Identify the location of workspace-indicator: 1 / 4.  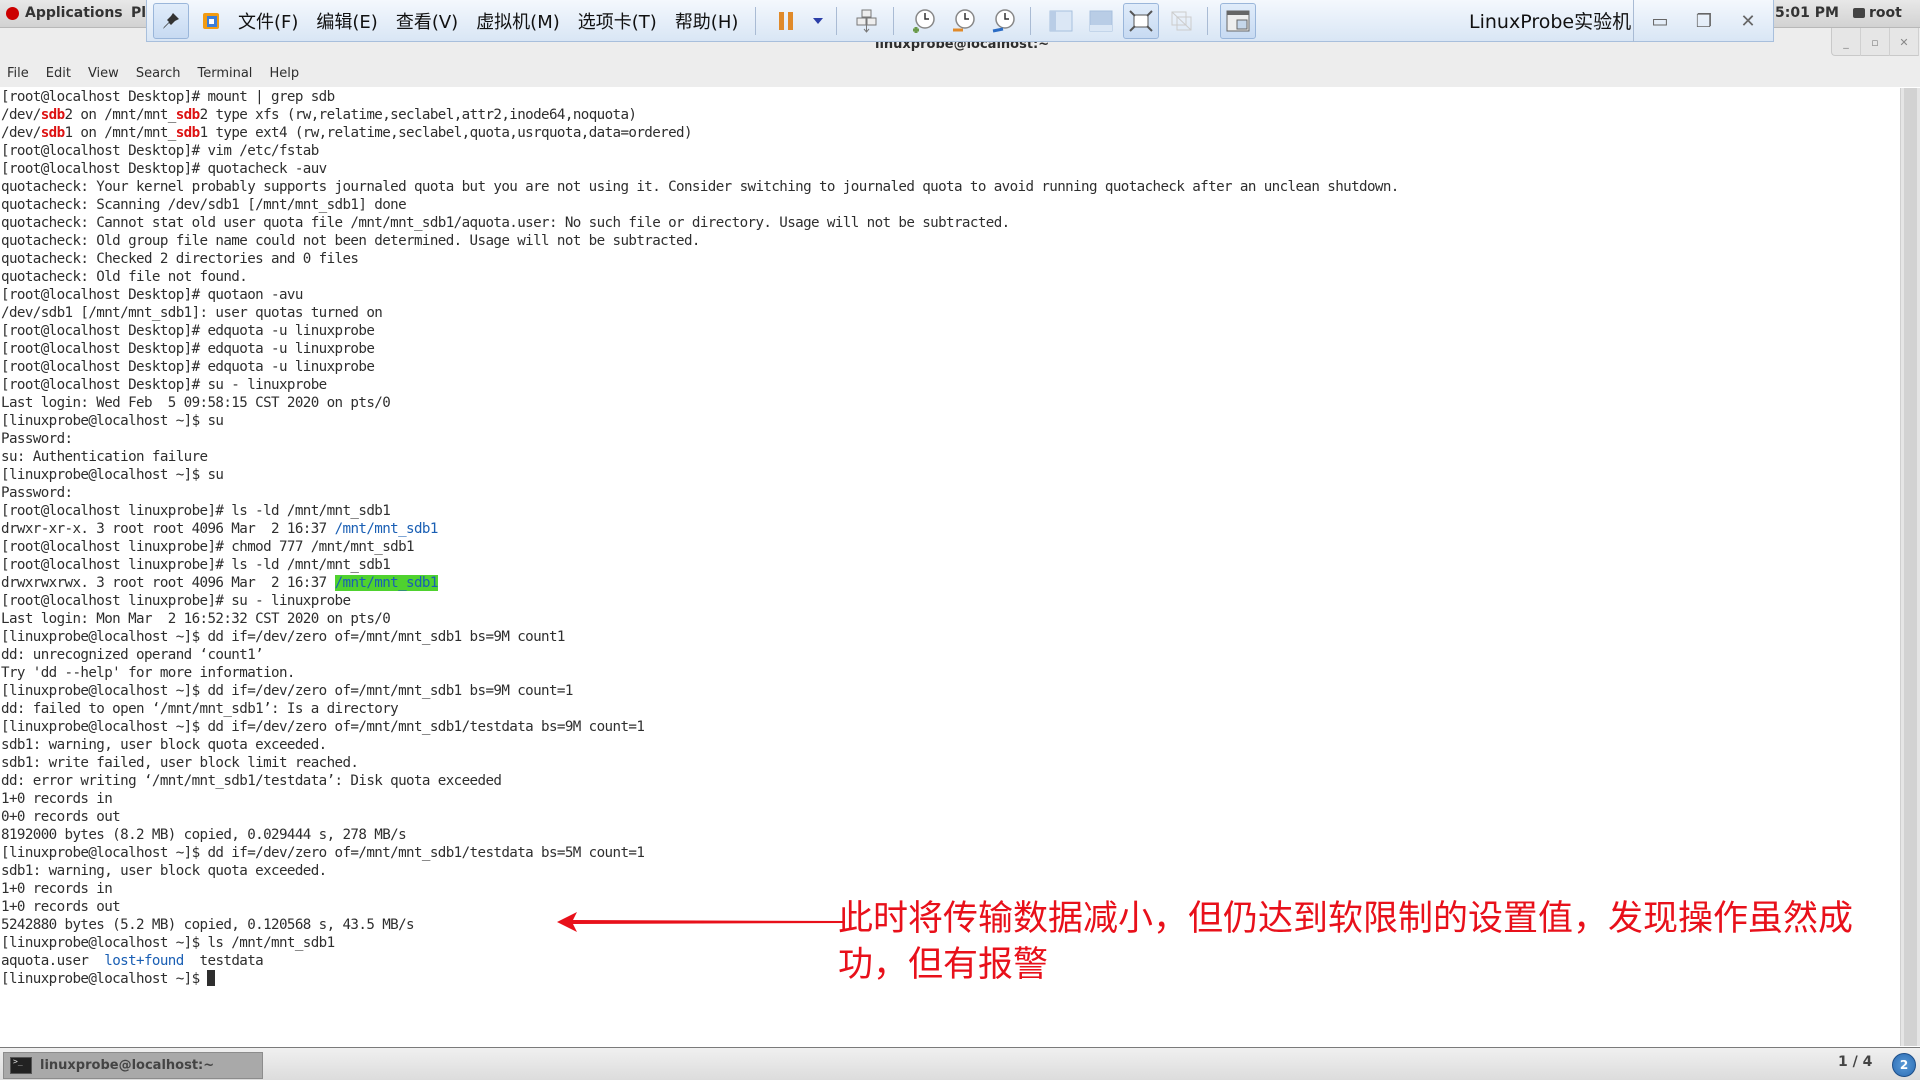
(1855, 1062).